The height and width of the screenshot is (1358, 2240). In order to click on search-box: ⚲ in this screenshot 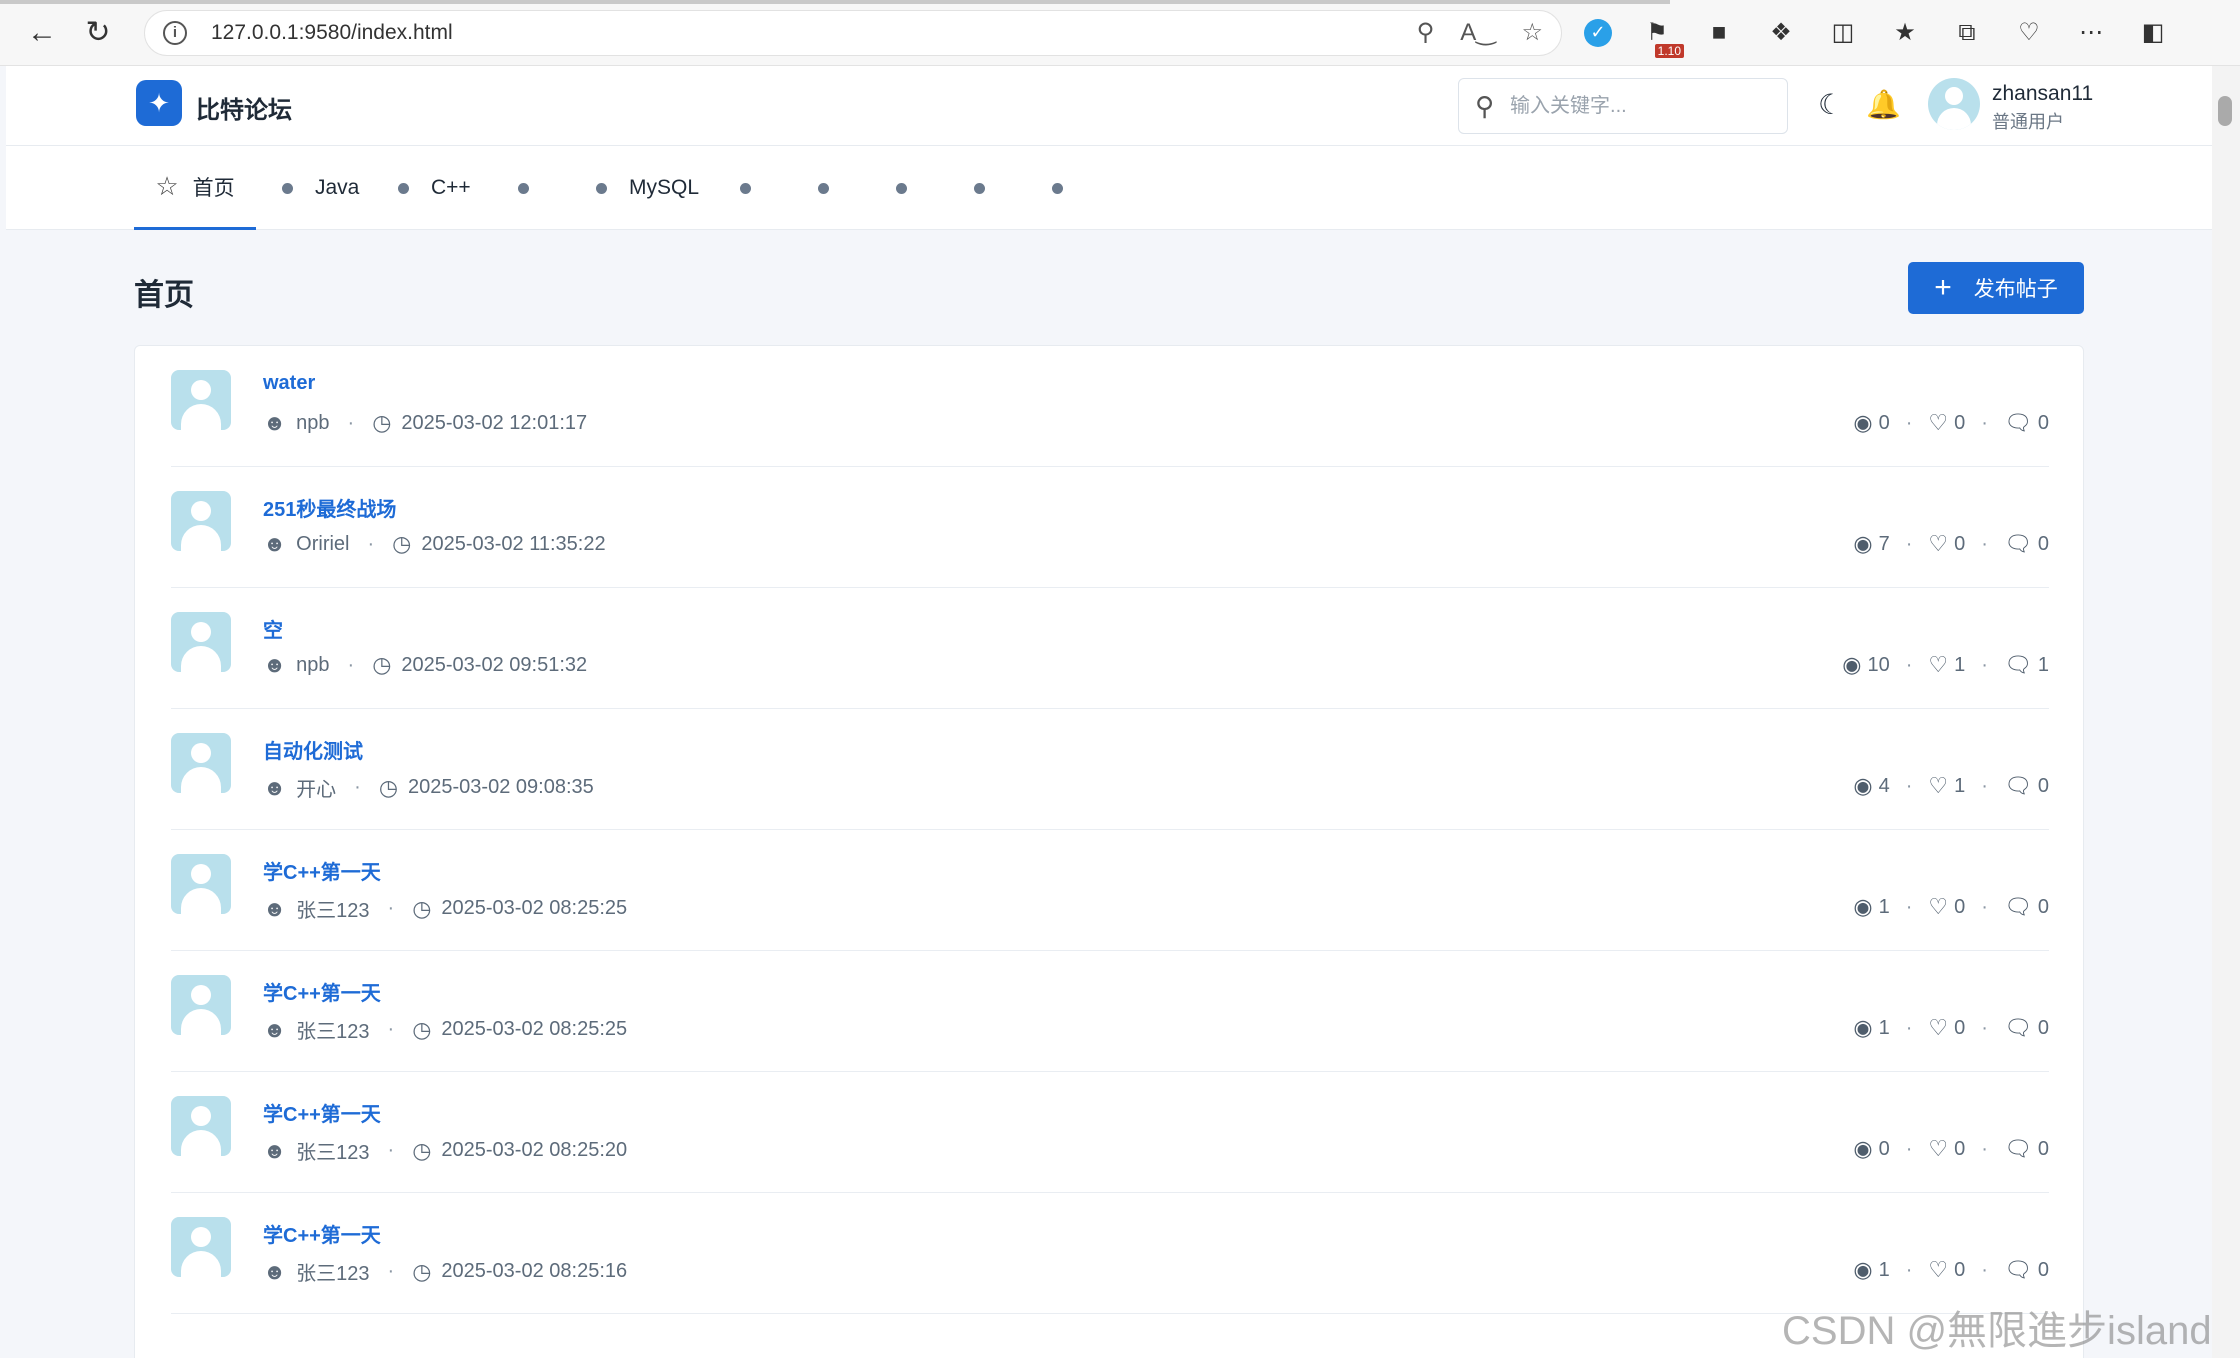, I will do `click(1623, 106)`.